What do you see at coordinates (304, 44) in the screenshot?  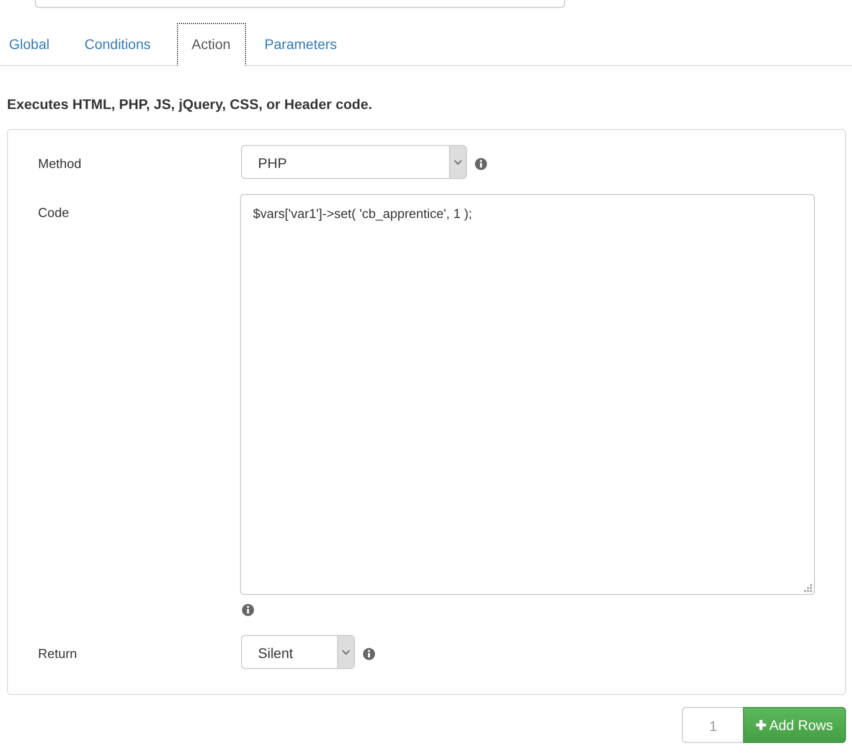 I see `tab: Parameters` at bounding box center [304, 44].